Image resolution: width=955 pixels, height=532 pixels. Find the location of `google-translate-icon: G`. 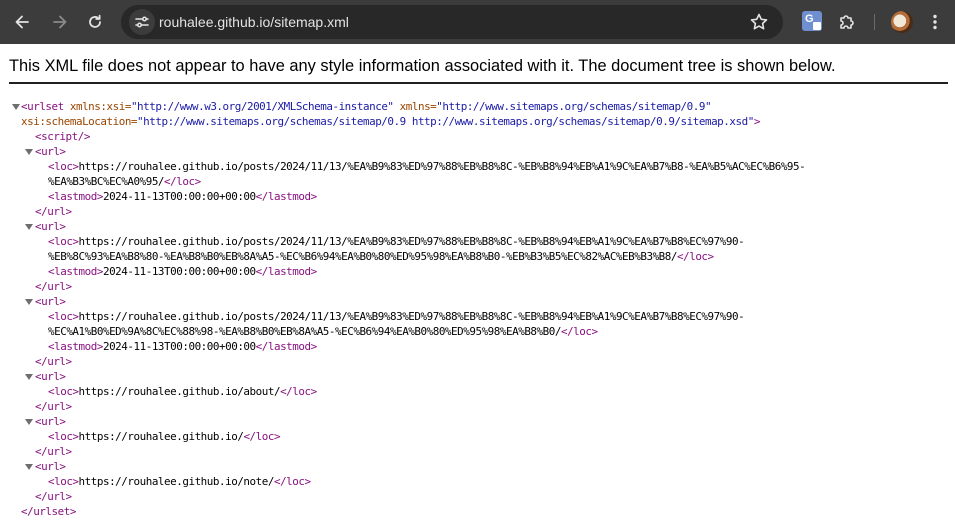

google-translate-icon: G is located at coordinates (812, 21).